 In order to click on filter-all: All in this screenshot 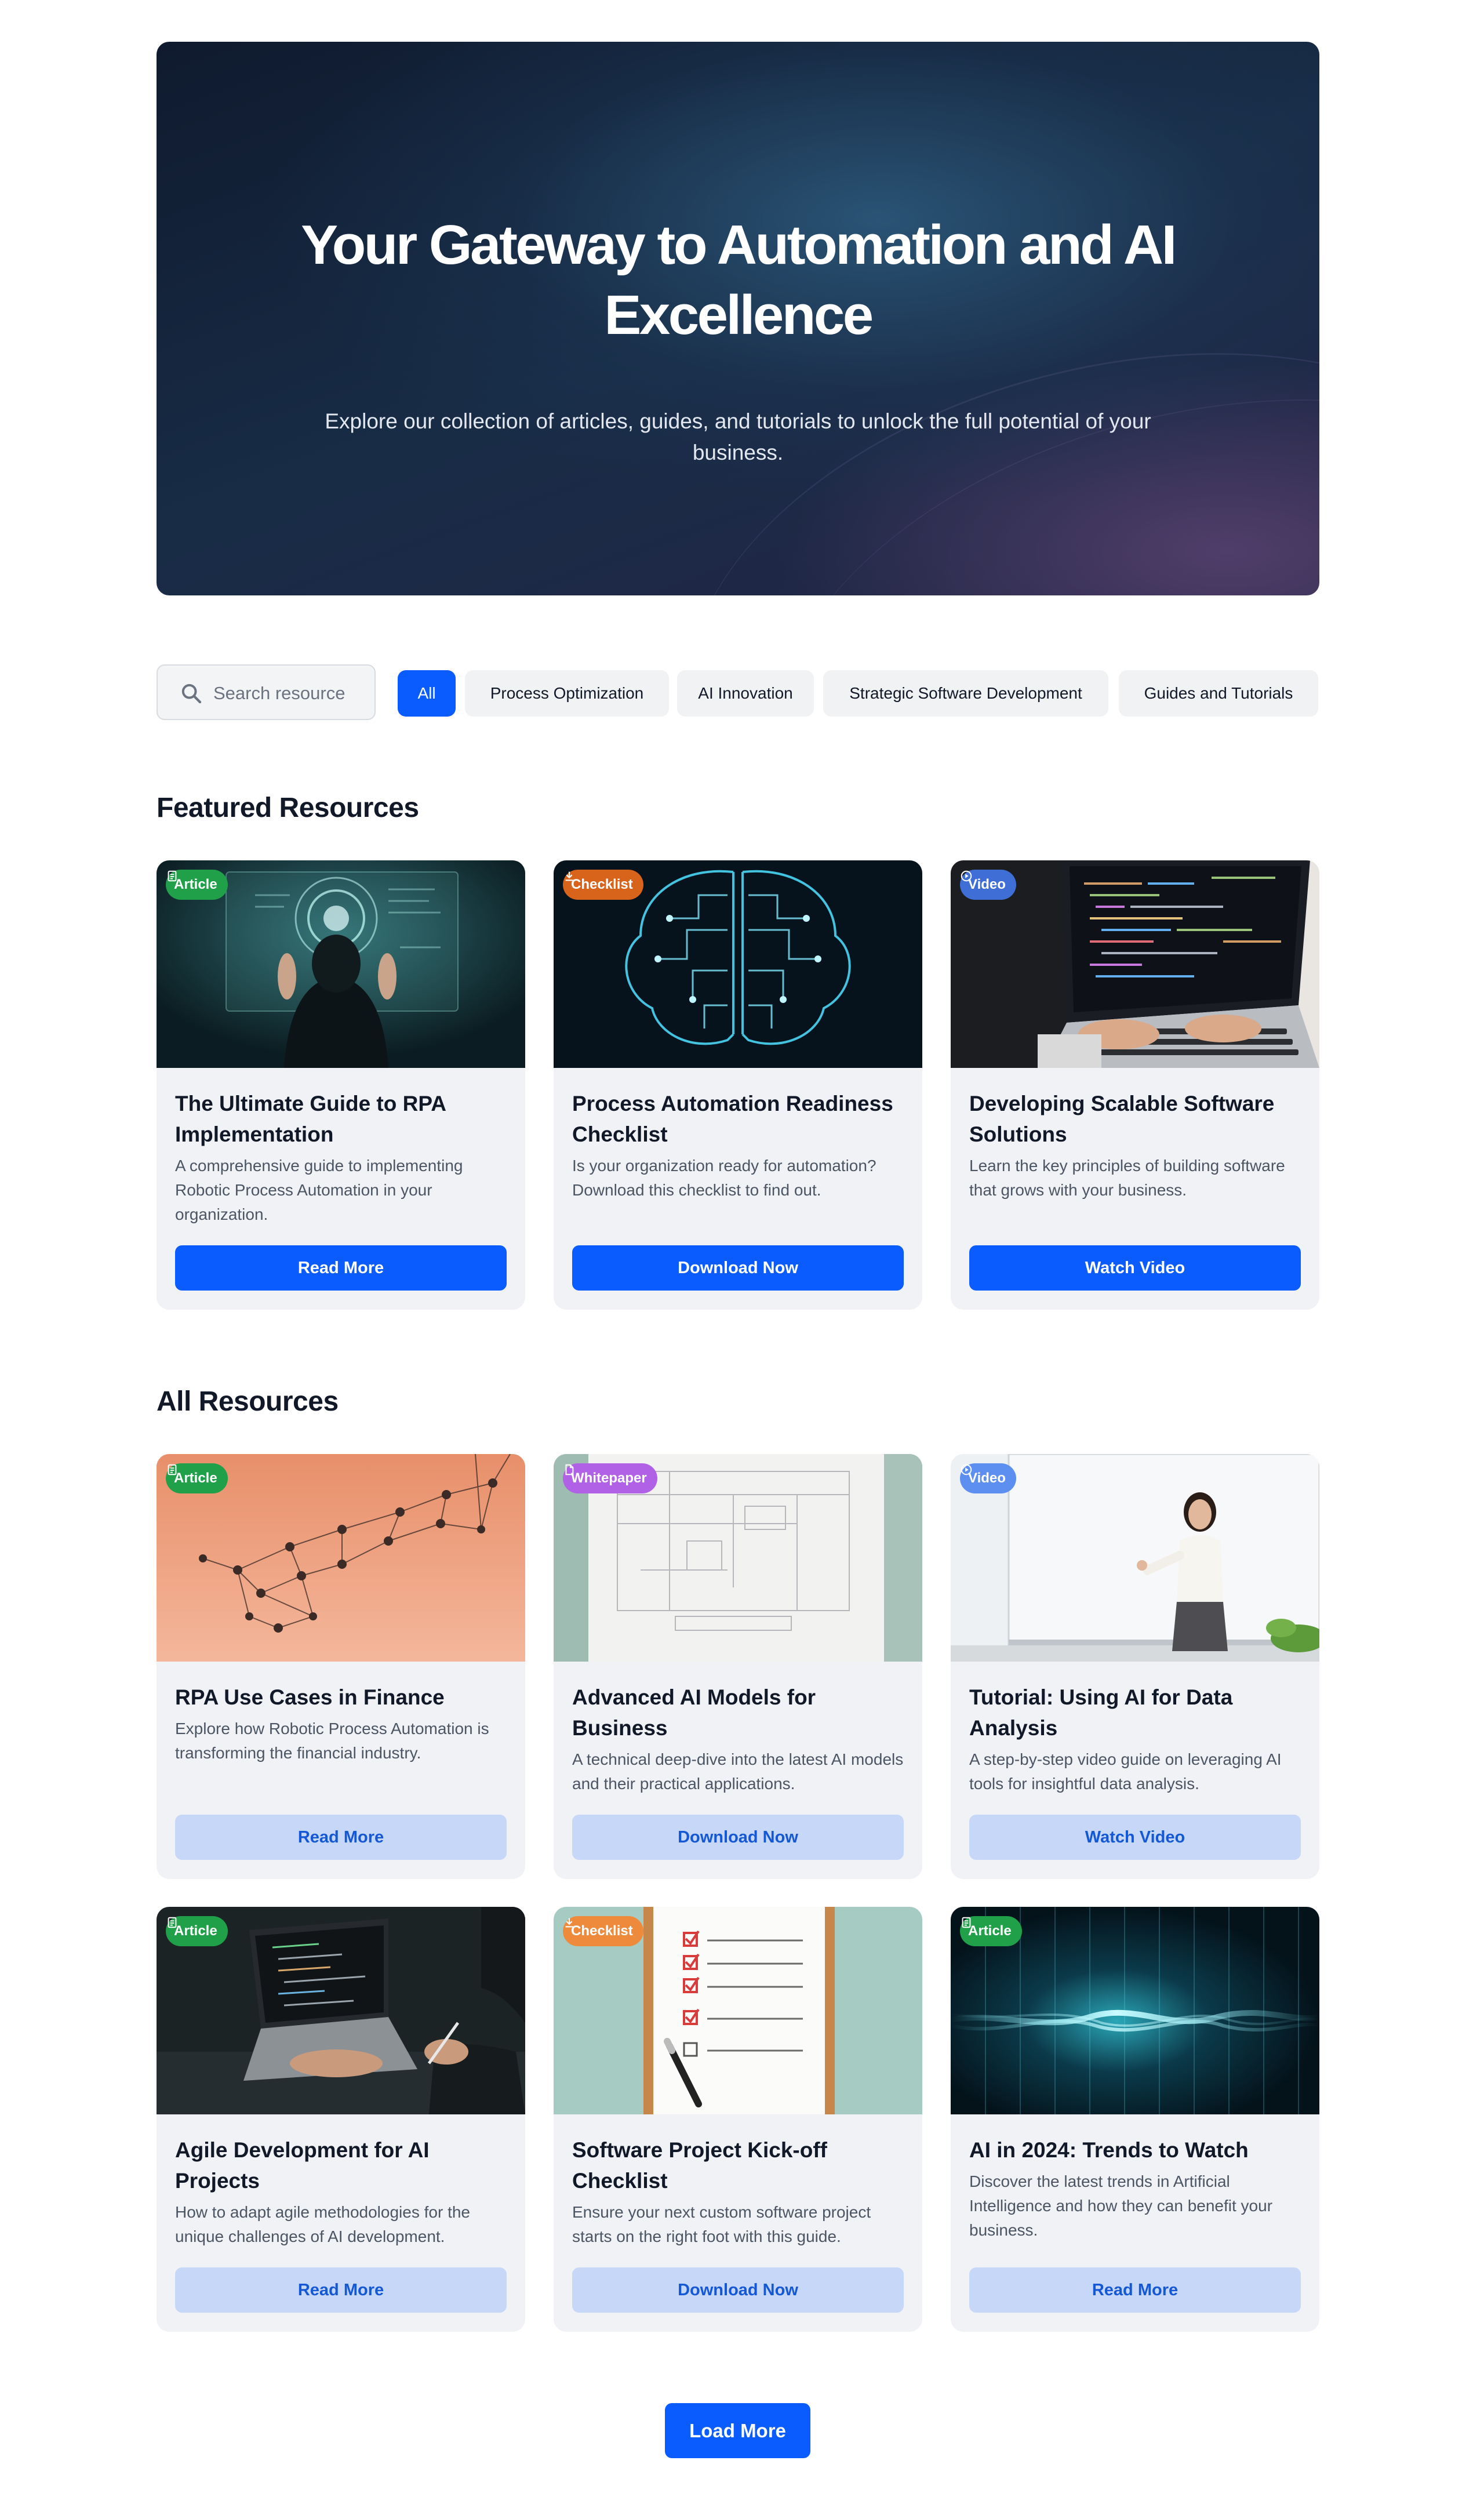, I will do `click(427, 693)`.